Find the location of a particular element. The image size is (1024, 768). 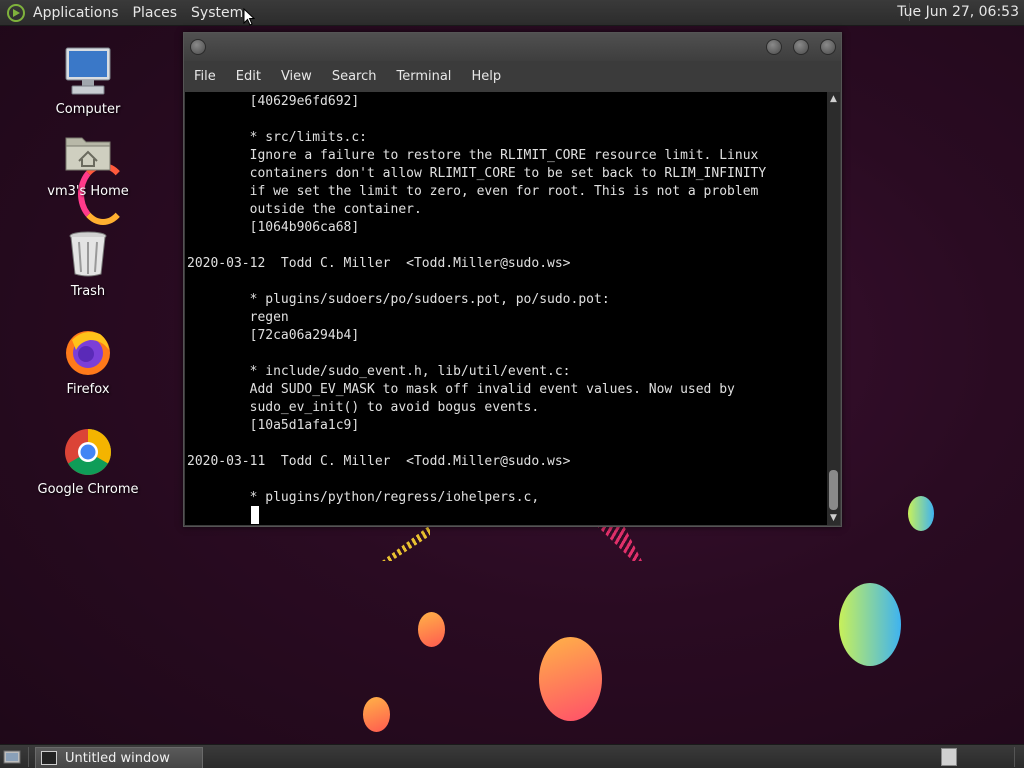

firefox-icon is located at coordinates (88, 352).